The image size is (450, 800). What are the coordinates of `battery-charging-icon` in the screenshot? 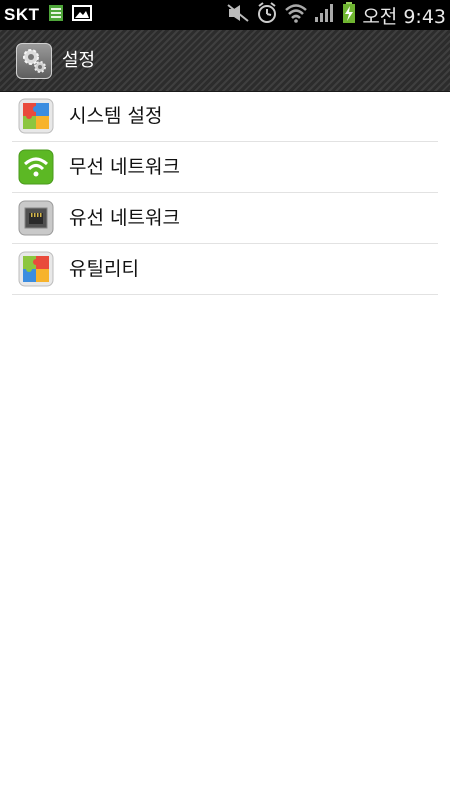 It's located at (349, 15).